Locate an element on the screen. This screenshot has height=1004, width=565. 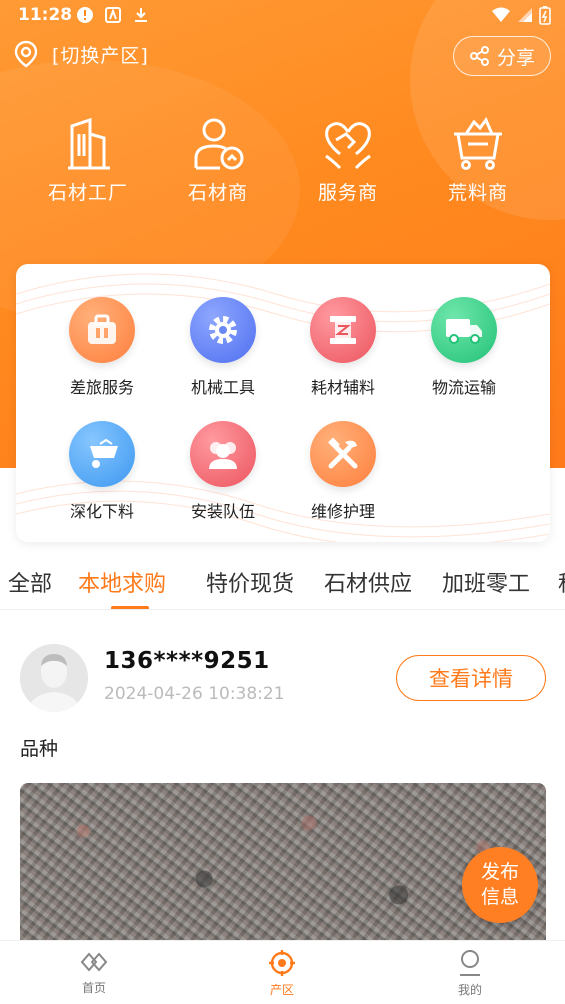
category-raw-block-merchant: 荒料商 is located at coordinates (478, 160).